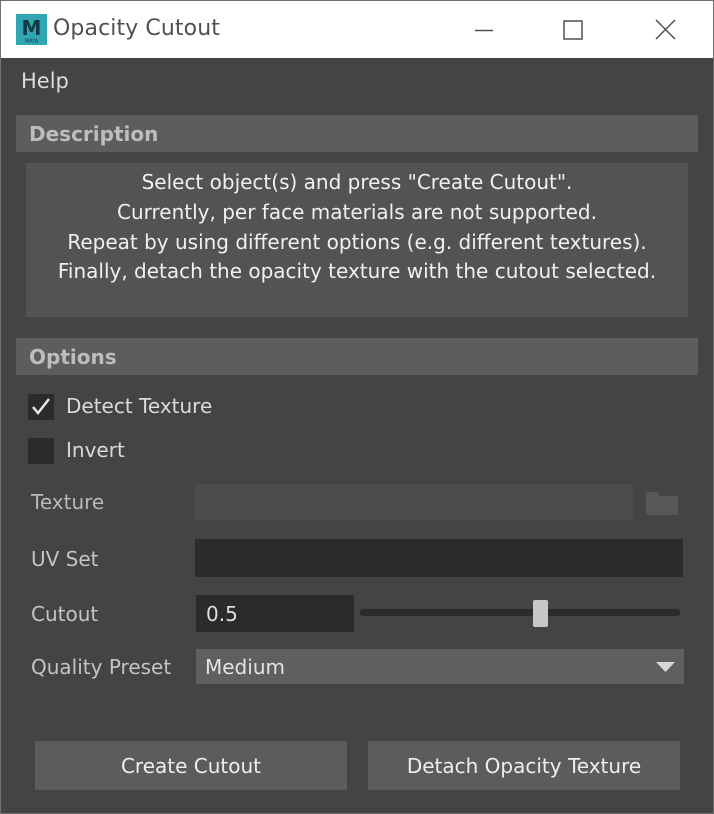 The height and width of the screenshot is (814, 714). Describe the element at coordinates (357, 29) in the screenshot. I see `title-bar: M MAYA Opacity Cutout` at that location.